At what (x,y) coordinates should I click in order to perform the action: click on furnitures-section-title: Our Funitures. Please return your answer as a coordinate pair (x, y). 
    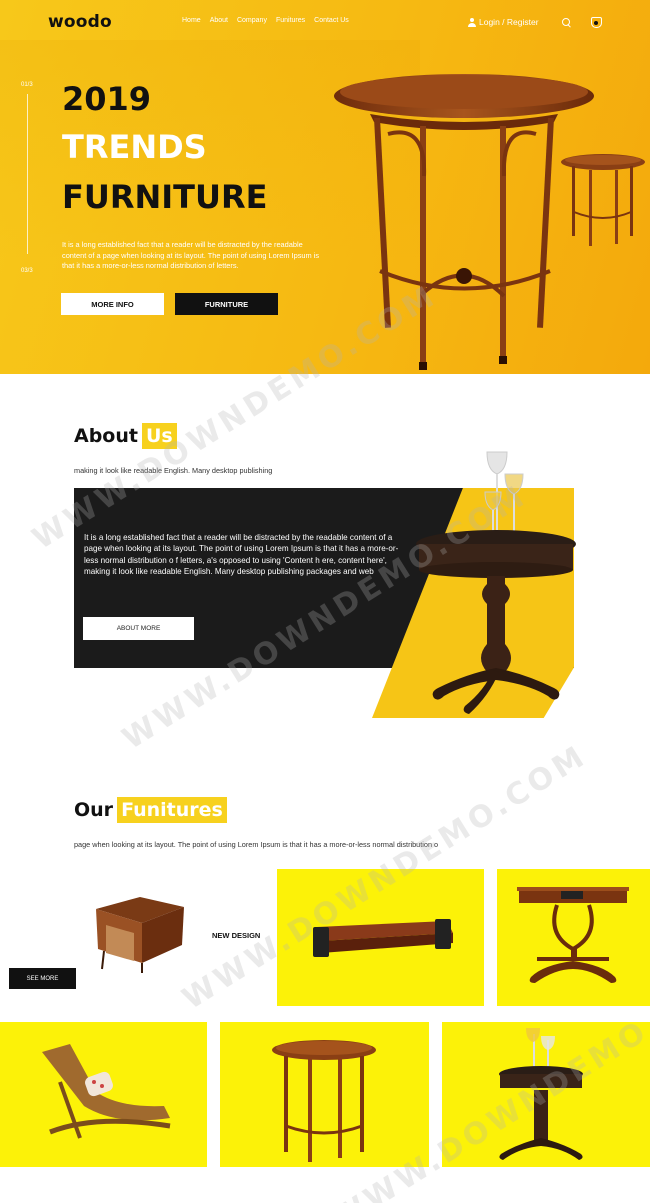
    Looking at the image, I should click on (150, 810).